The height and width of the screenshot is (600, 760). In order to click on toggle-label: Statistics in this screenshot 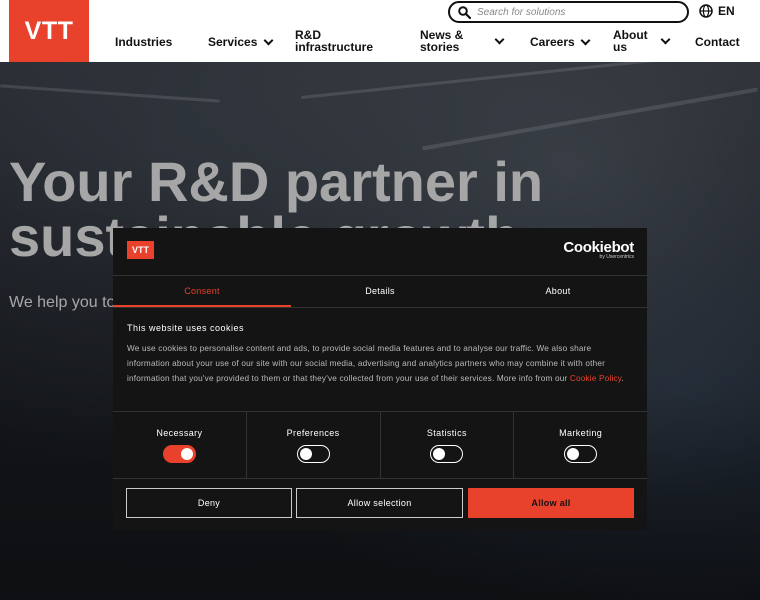, I will do `click(446, 433)`.